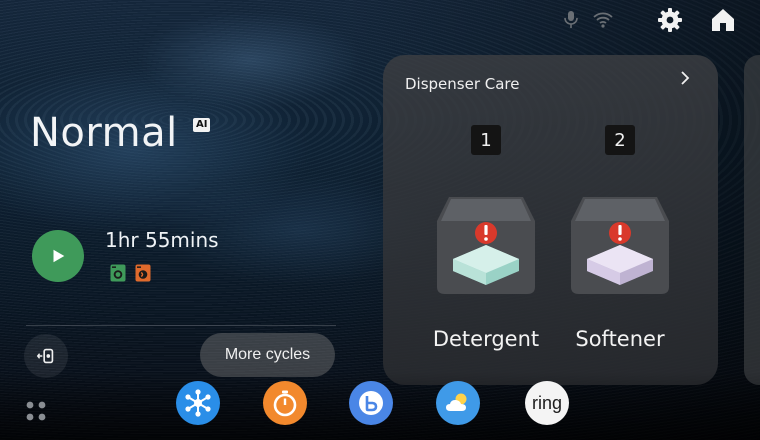 The width and height of the screenshot is (760, 440). I want to click on ring-app-icon: ring, so click(546, 402).